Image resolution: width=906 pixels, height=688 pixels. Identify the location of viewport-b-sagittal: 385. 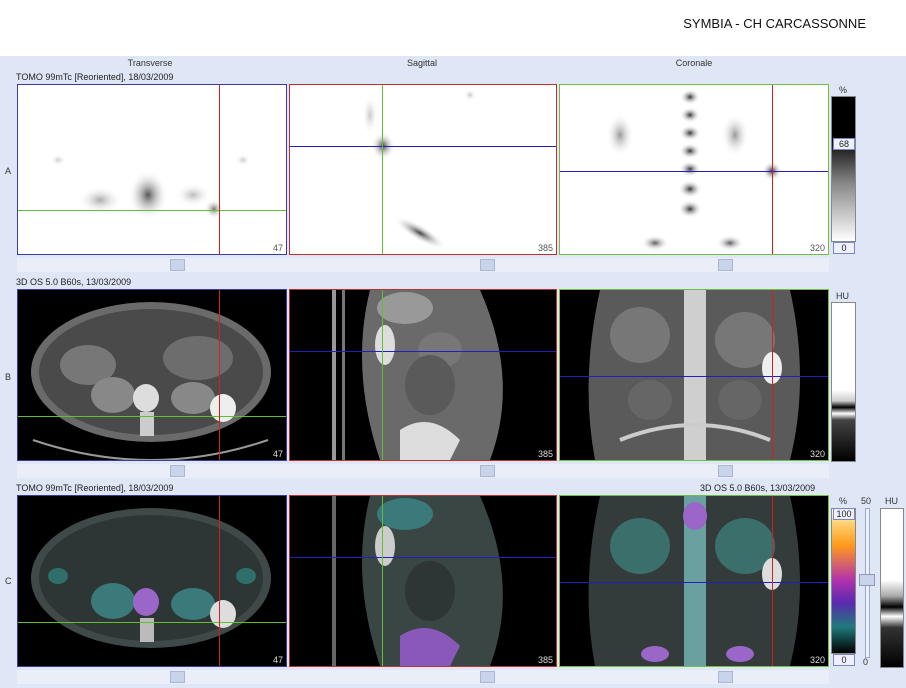
(423, 375).